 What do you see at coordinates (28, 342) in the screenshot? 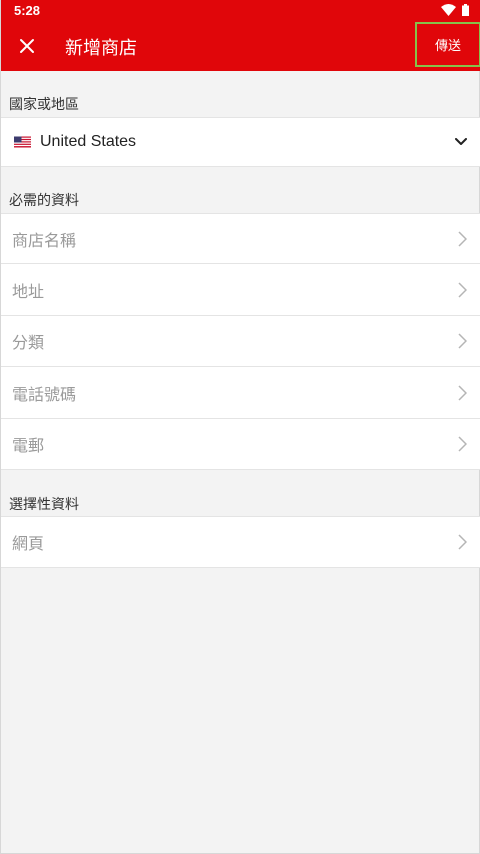
I see `field-label: 分類` at bounding box center [28, 342].